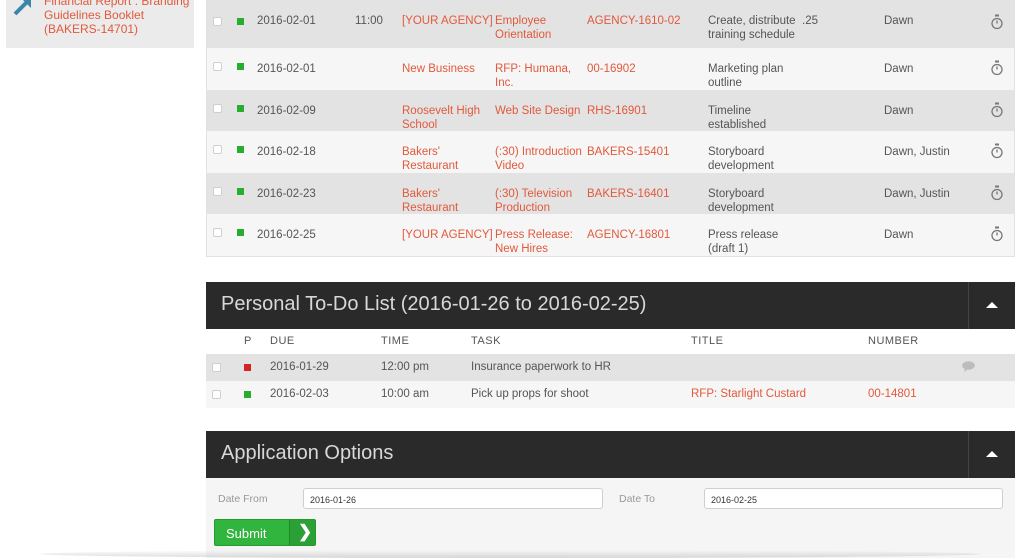  What do you see at coordinates (892, 394) in the screenshot?
I see `todo-number-link: 00-14801` at bounding box center [892, 394].